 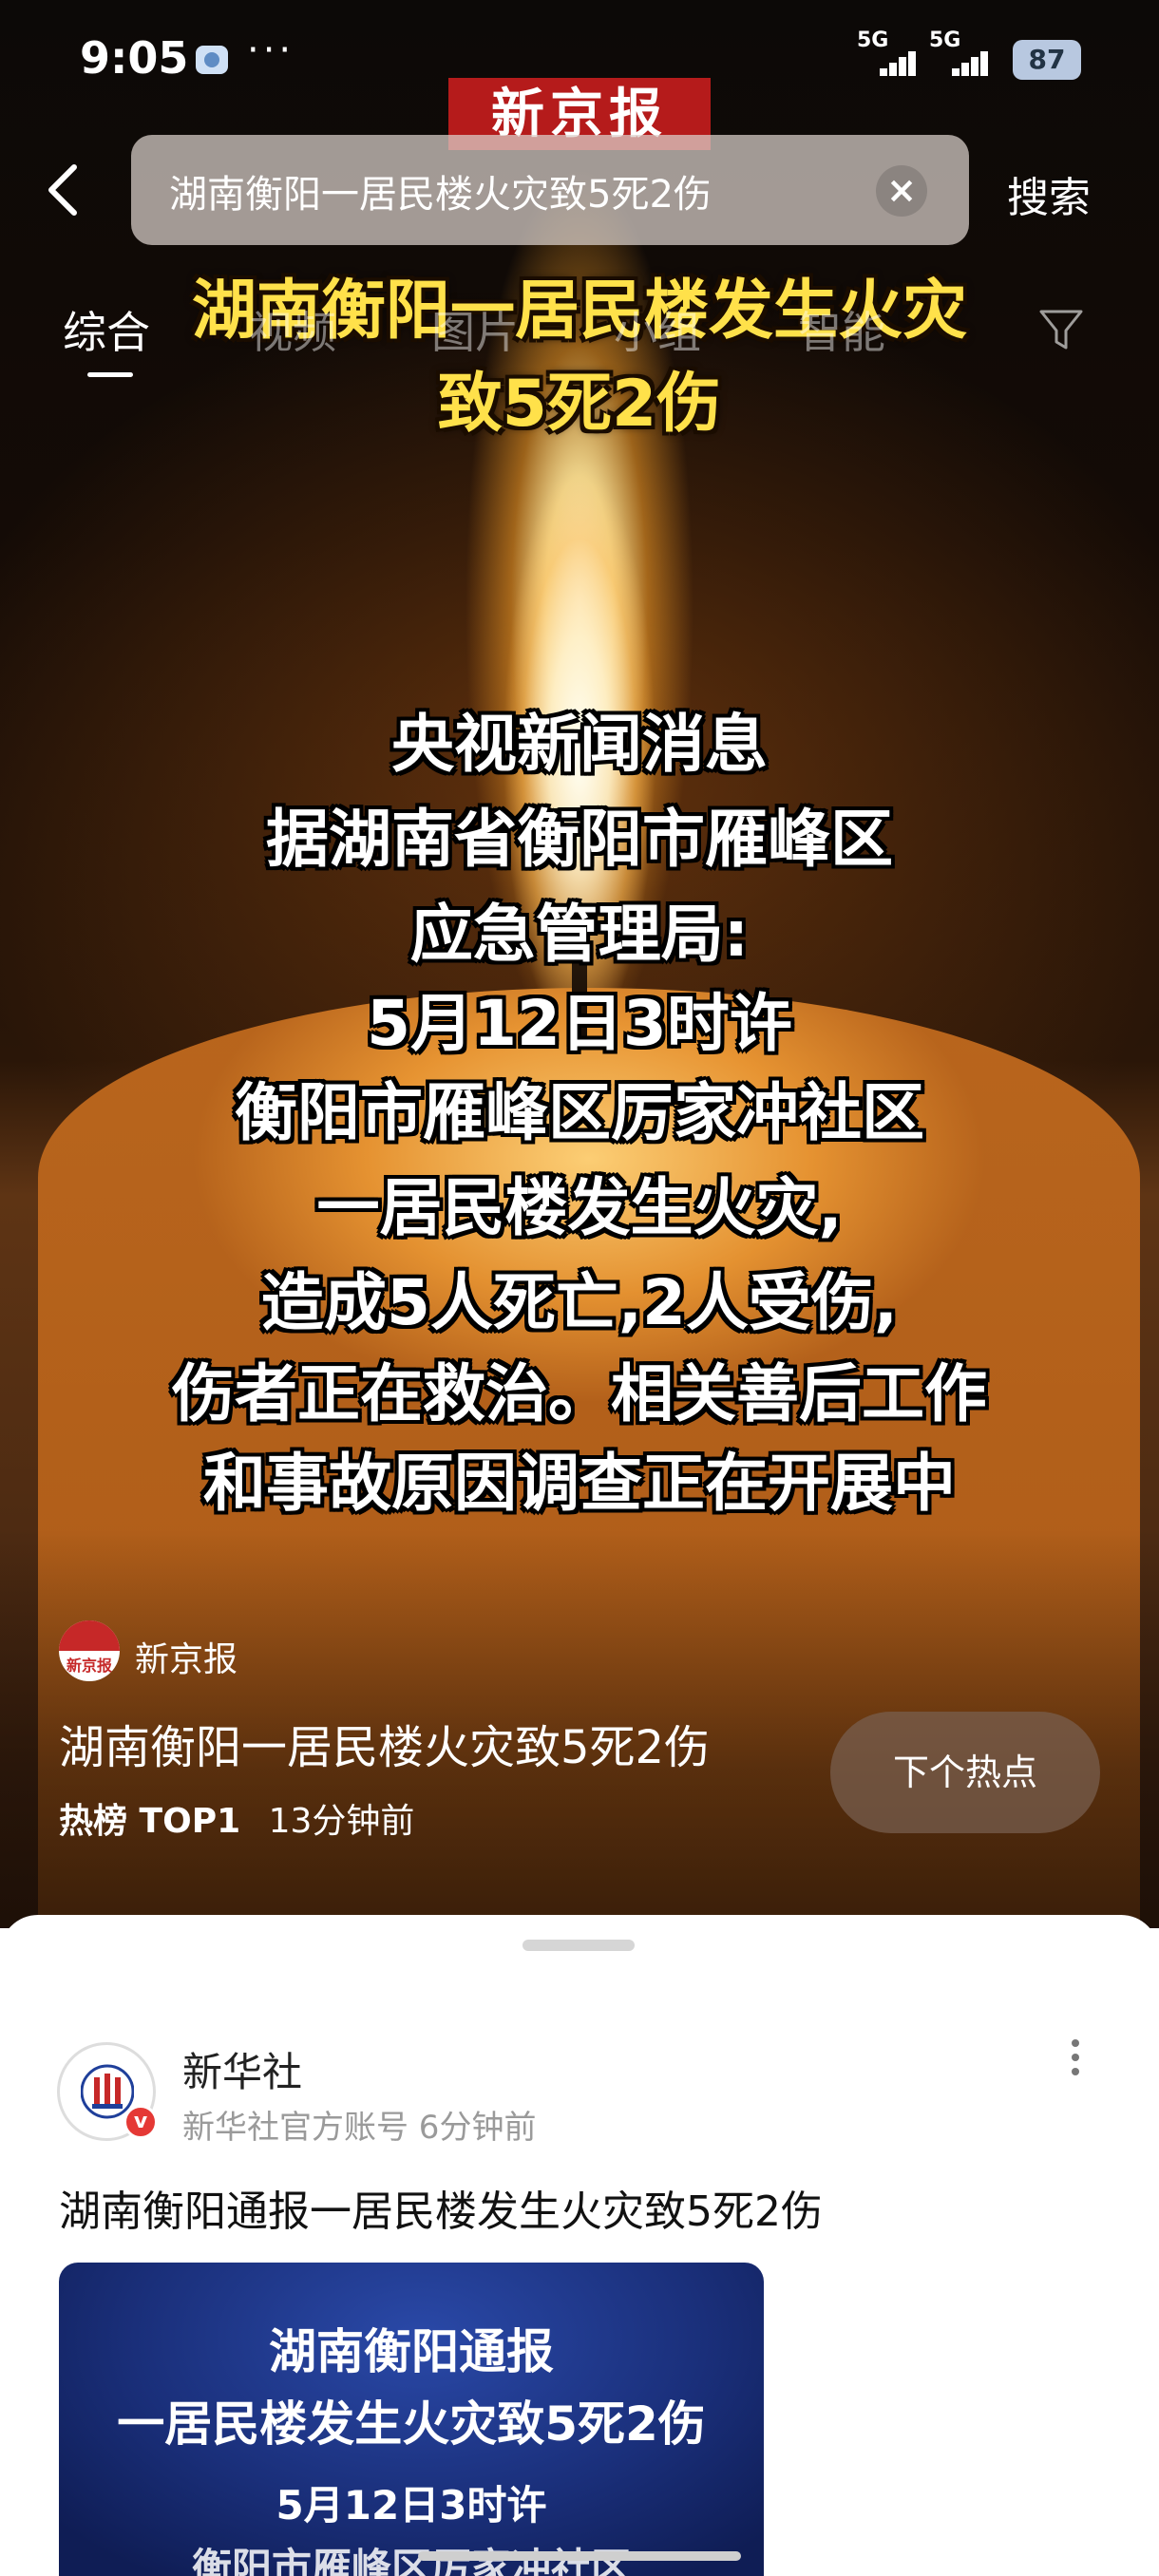 I want to click on filter-icon, so click(x=1061, y=329).